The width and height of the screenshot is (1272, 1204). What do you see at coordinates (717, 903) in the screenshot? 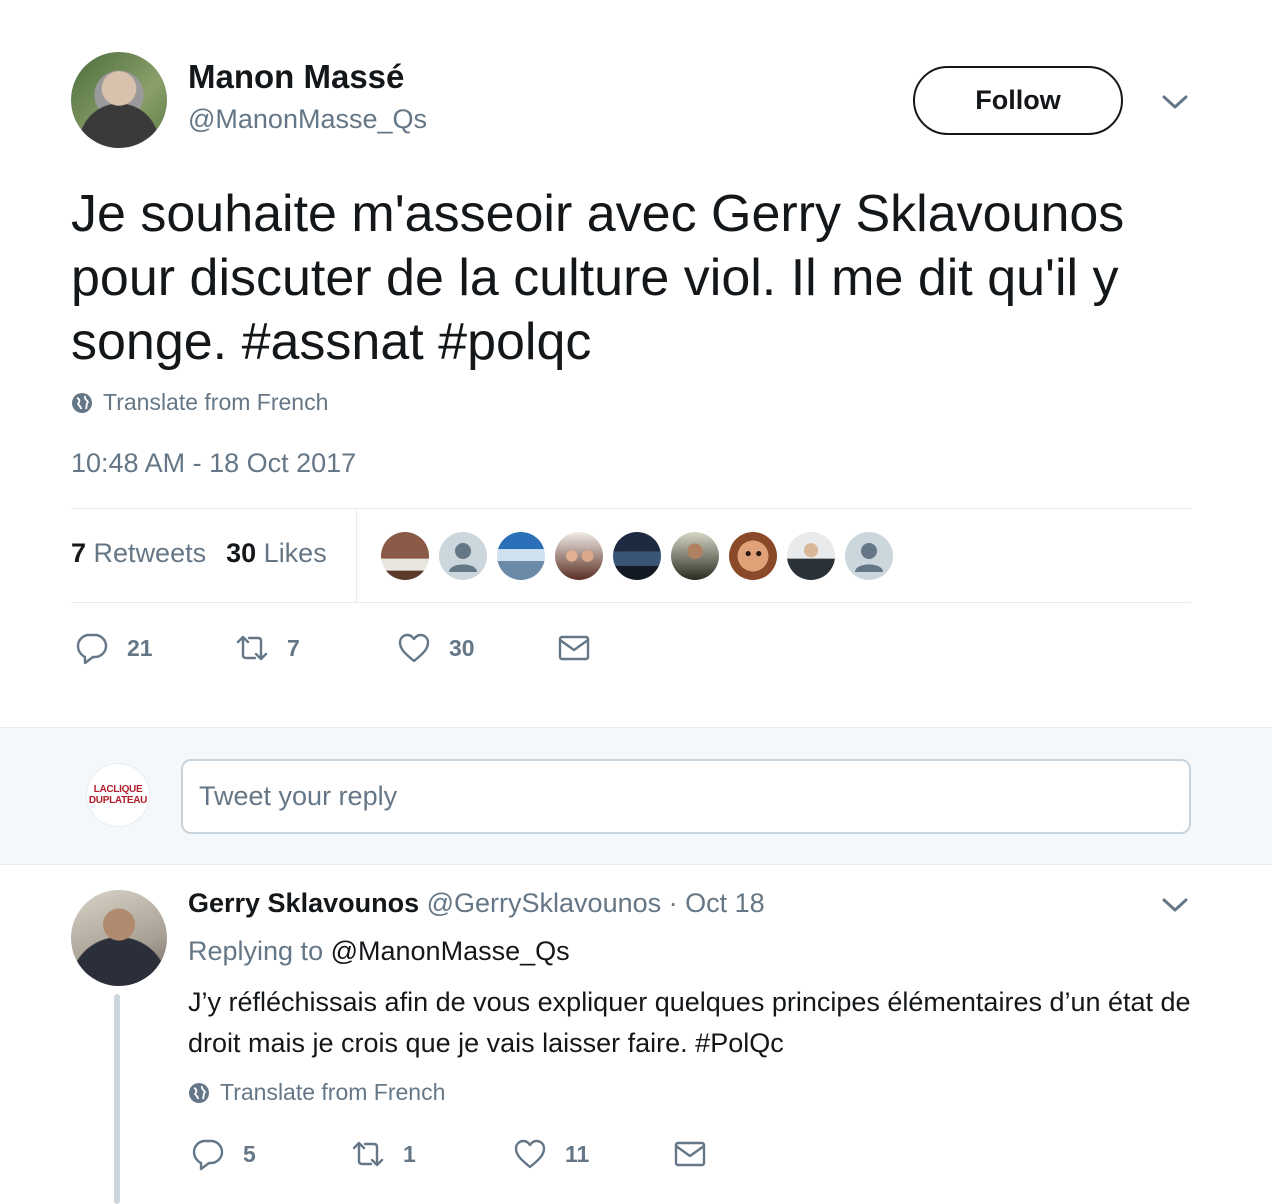
I see `reply-date: · Oct 18` at bounding box center [717, 903].